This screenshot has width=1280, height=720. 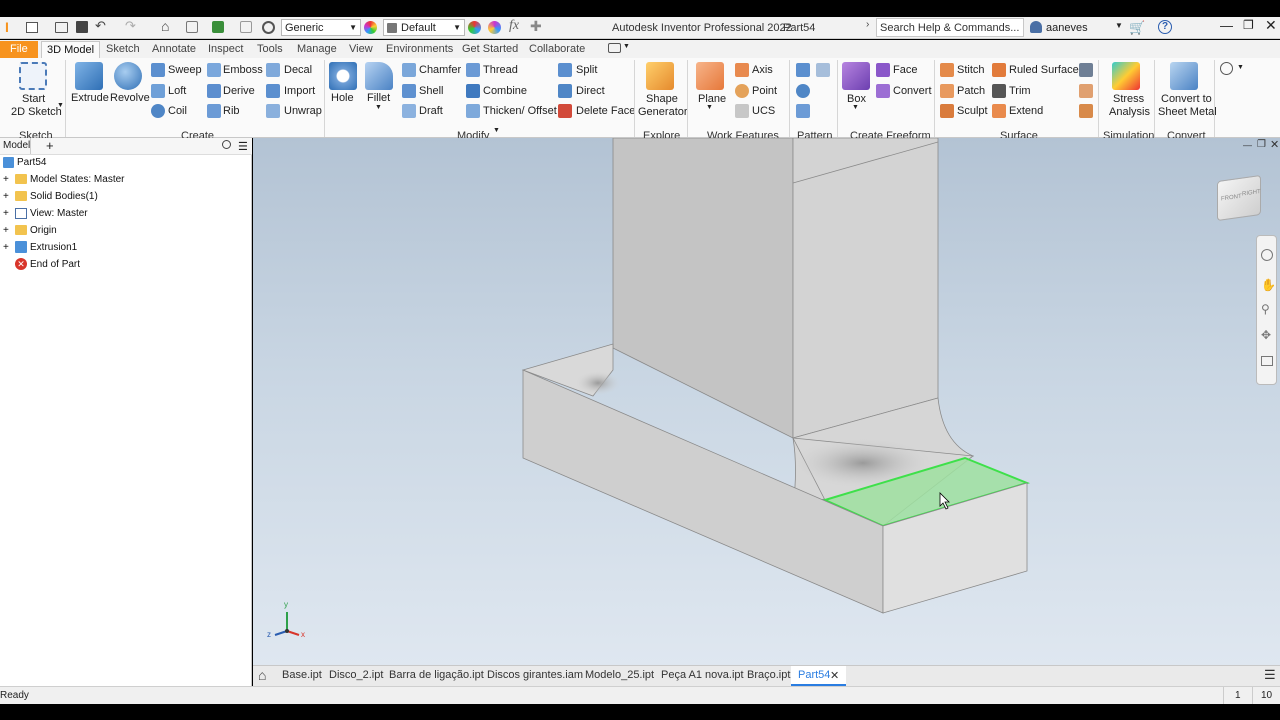 What do you see at coordinates (490, 49) in the screenshot?
I see `tab-get-started: Get Started` at bounding box center [490, 49].